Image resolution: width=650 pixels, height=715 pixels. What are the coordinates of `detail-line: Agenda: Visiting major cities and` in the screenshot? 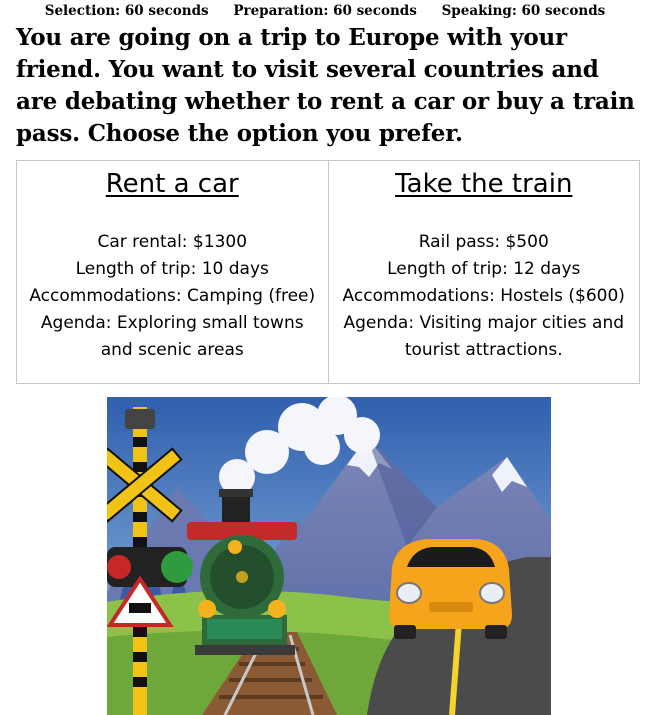 It's located at (484, 323).